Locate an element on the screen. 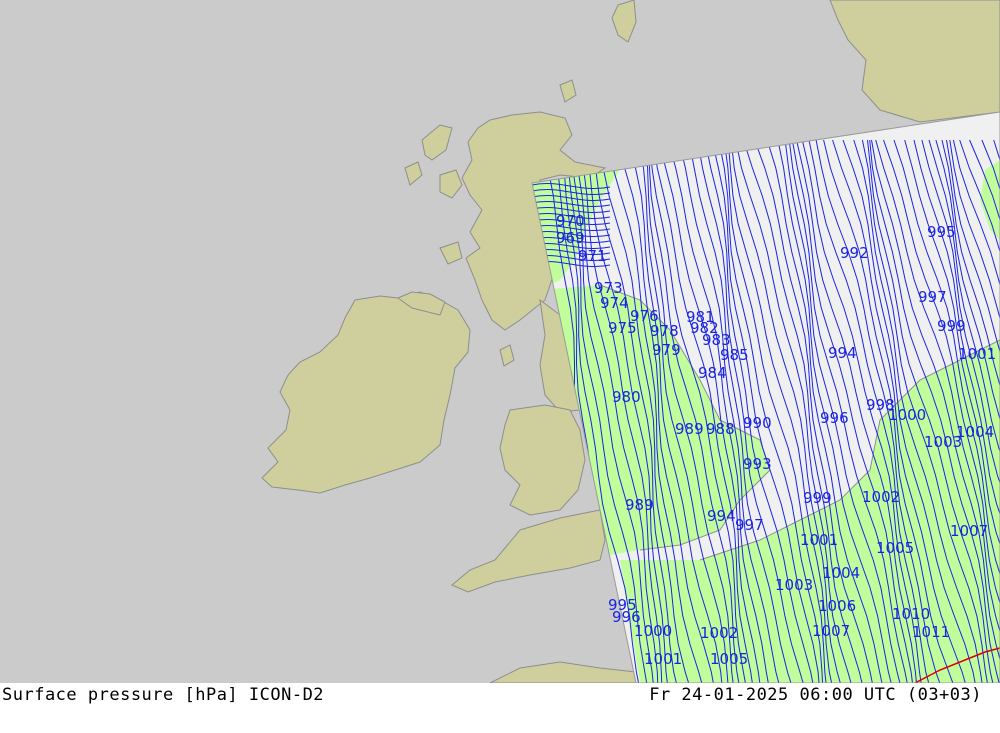 This screenshot has width=1000, height=733. isobar-label: 979 is located at coordinates (666, 350).